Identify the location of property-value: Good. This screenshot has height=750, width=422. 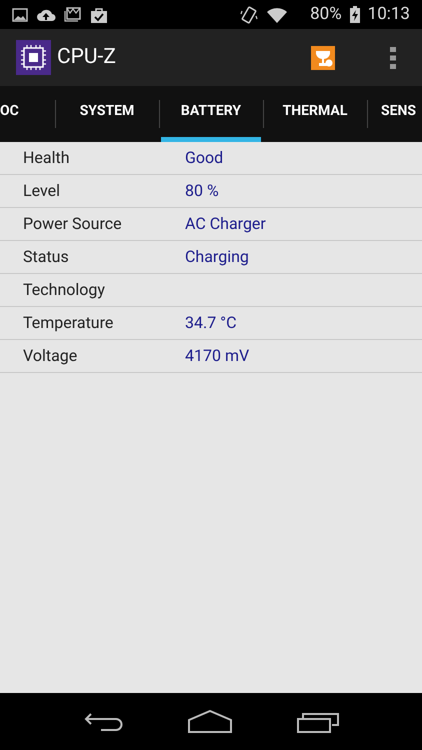
(204, 158).